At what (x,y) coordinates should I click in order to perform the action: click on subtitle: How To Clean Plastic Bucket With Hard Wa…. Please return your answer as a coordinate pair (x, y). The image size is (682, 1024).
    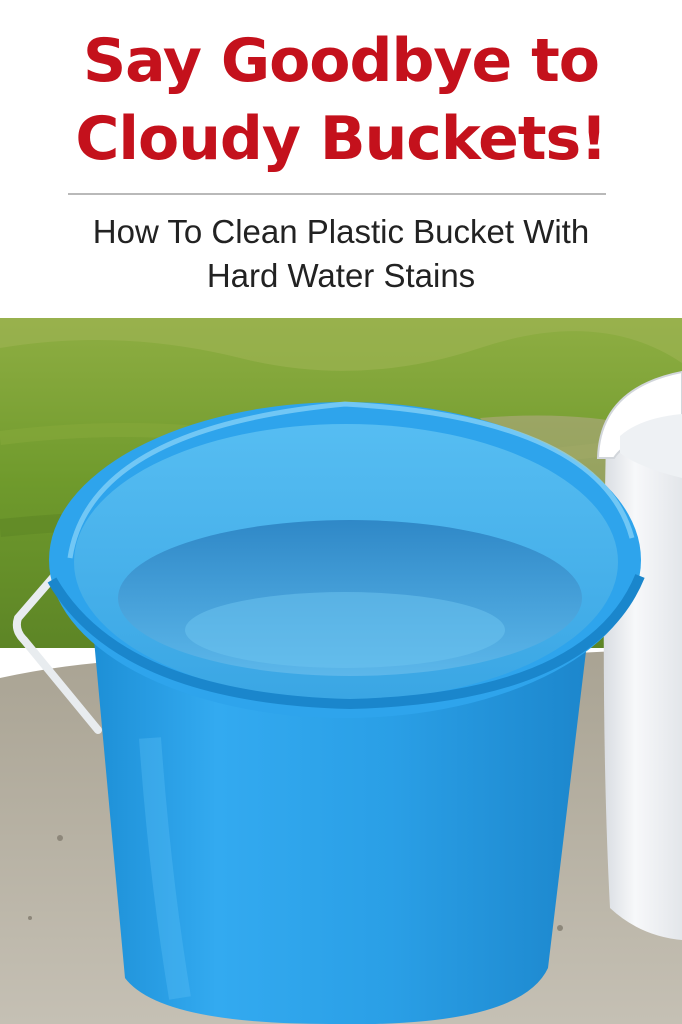
    Looking at the image, I should click on (341, 254).